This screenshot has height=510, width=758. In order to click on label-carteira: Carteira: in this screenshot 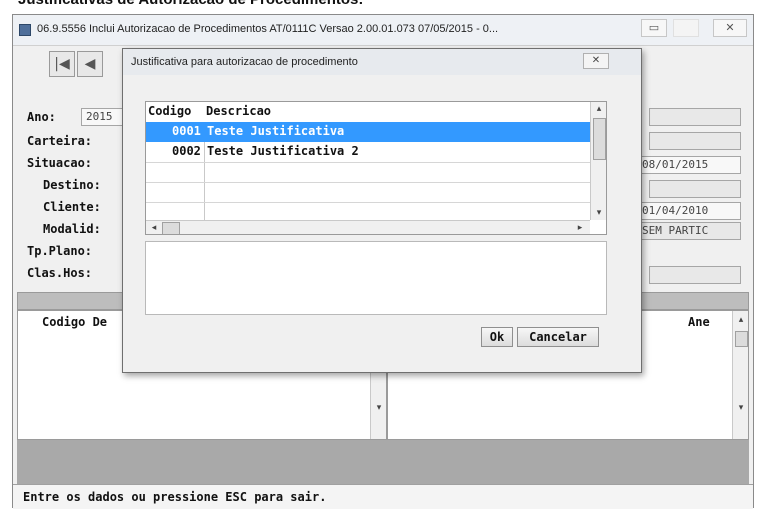, I will do `click(60, 141)`.